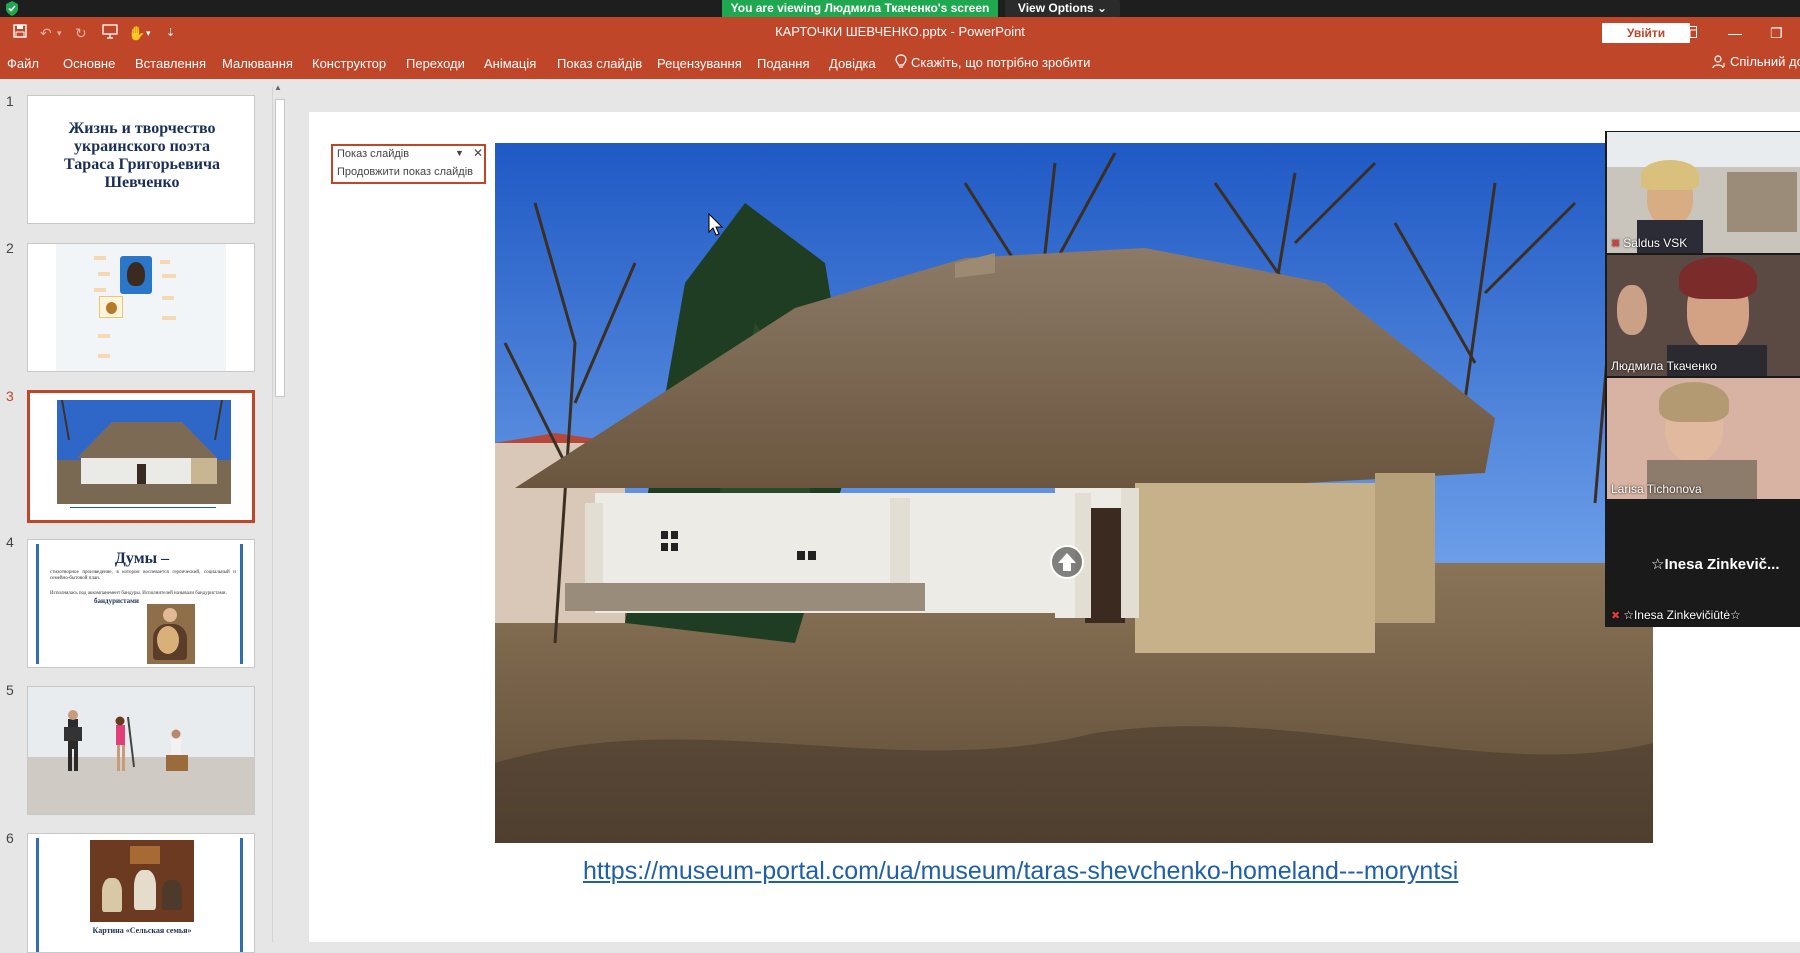 The width and height of the screenshot is (1800, 953). What do you see at coordinates (373, 154) in the screenshot?
I see `popup-title: Показ слайдів` at bounding box center [373, 154].